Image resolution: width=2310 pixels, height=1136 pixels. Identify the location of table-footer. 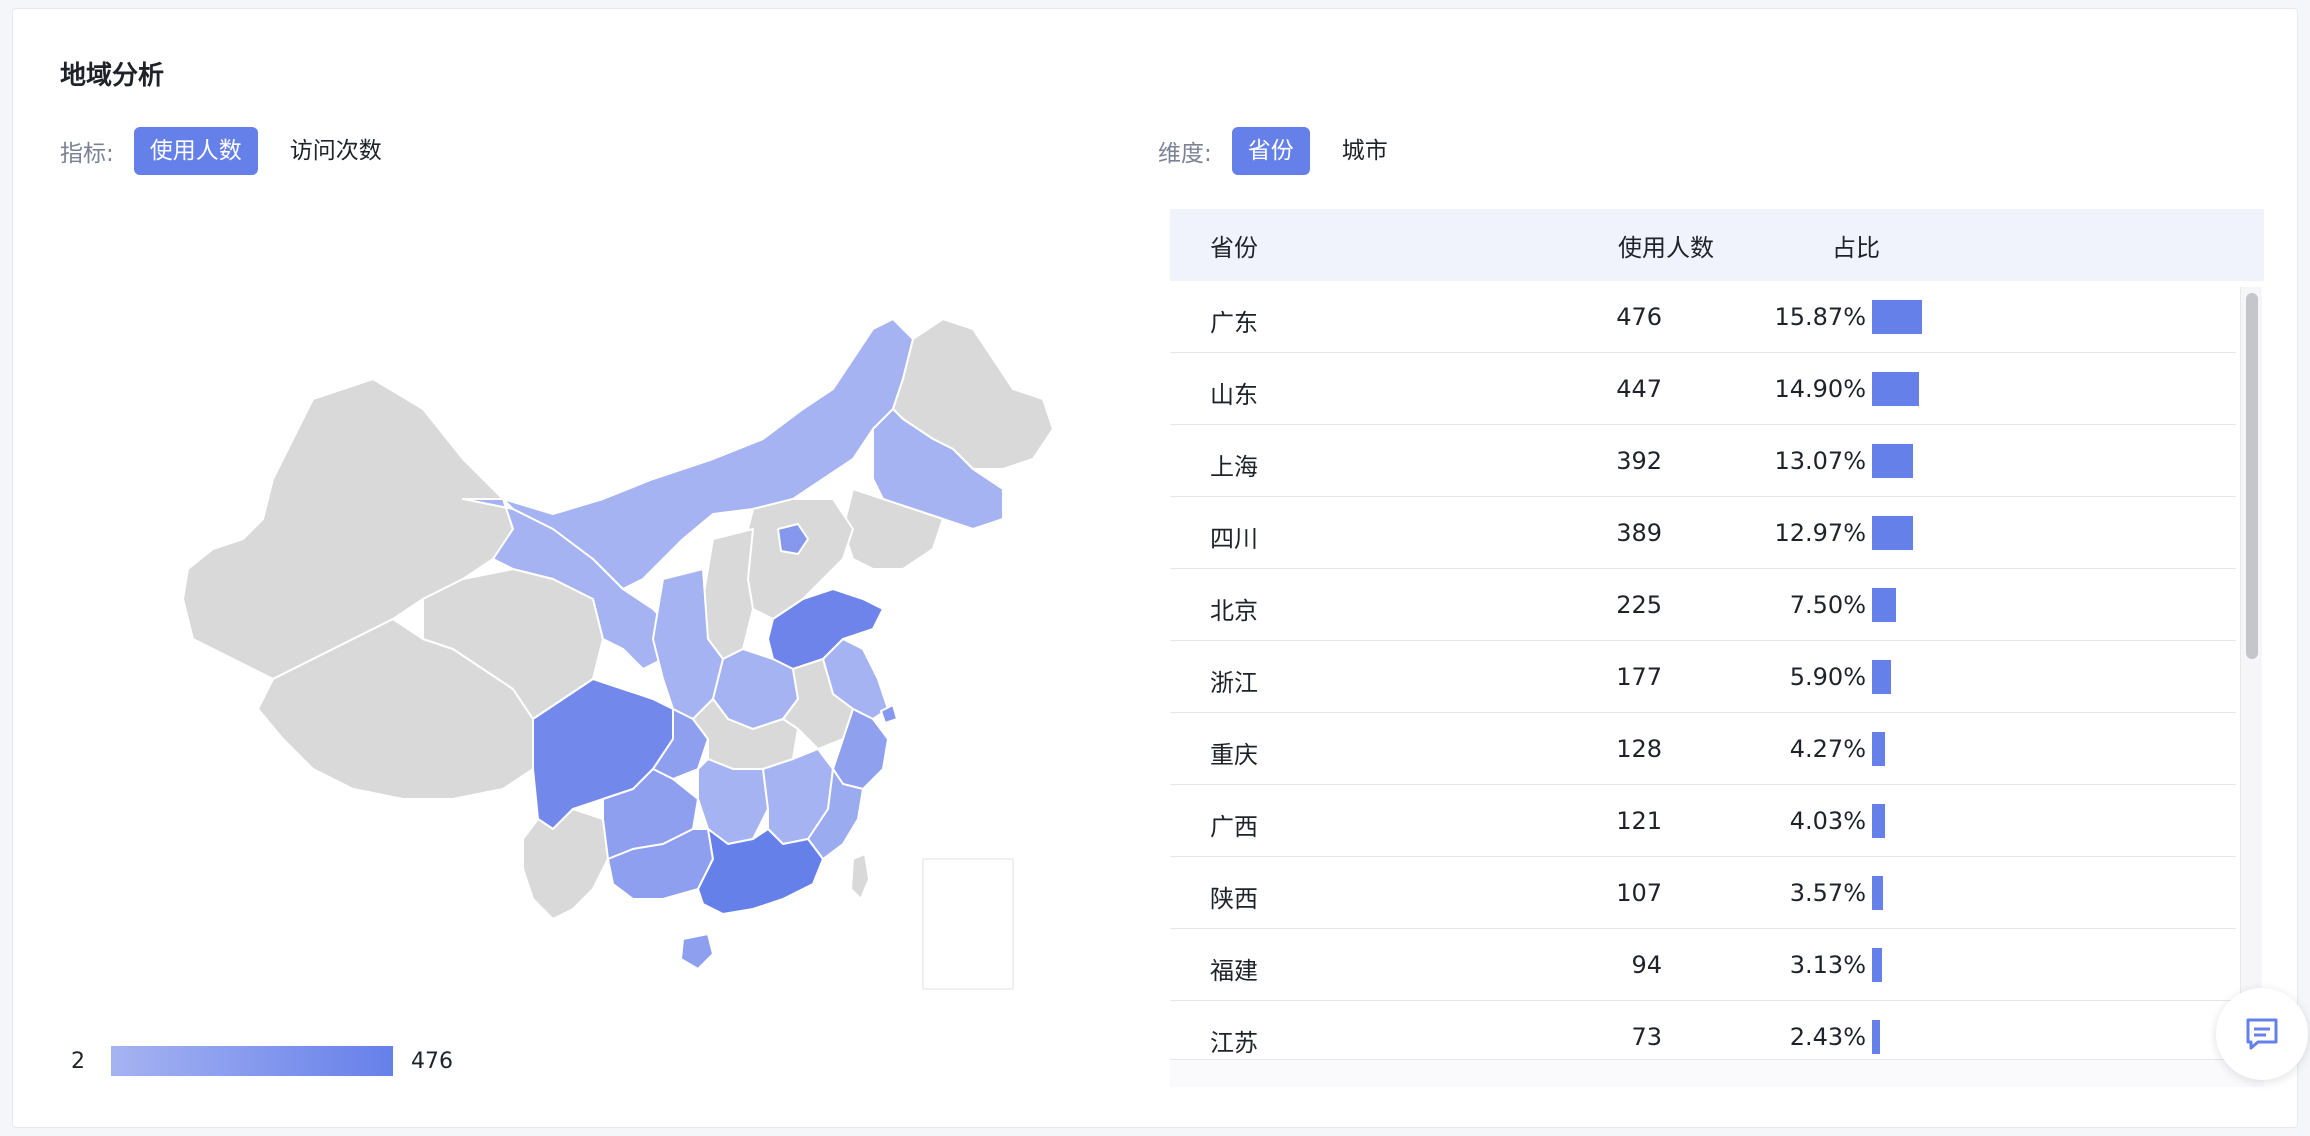
(1717, 1073).